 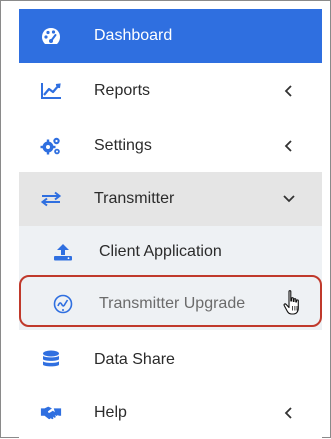 I want to click on upgrade-circle-icon, so click(x=63, y=304).